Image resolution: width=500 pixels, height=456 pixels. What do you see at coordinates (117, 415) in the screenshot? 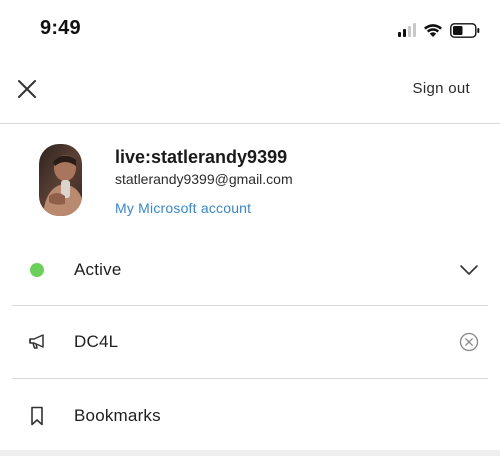
I see `bookmarks-label: Bookmarks` at bounding box center [117, 415].